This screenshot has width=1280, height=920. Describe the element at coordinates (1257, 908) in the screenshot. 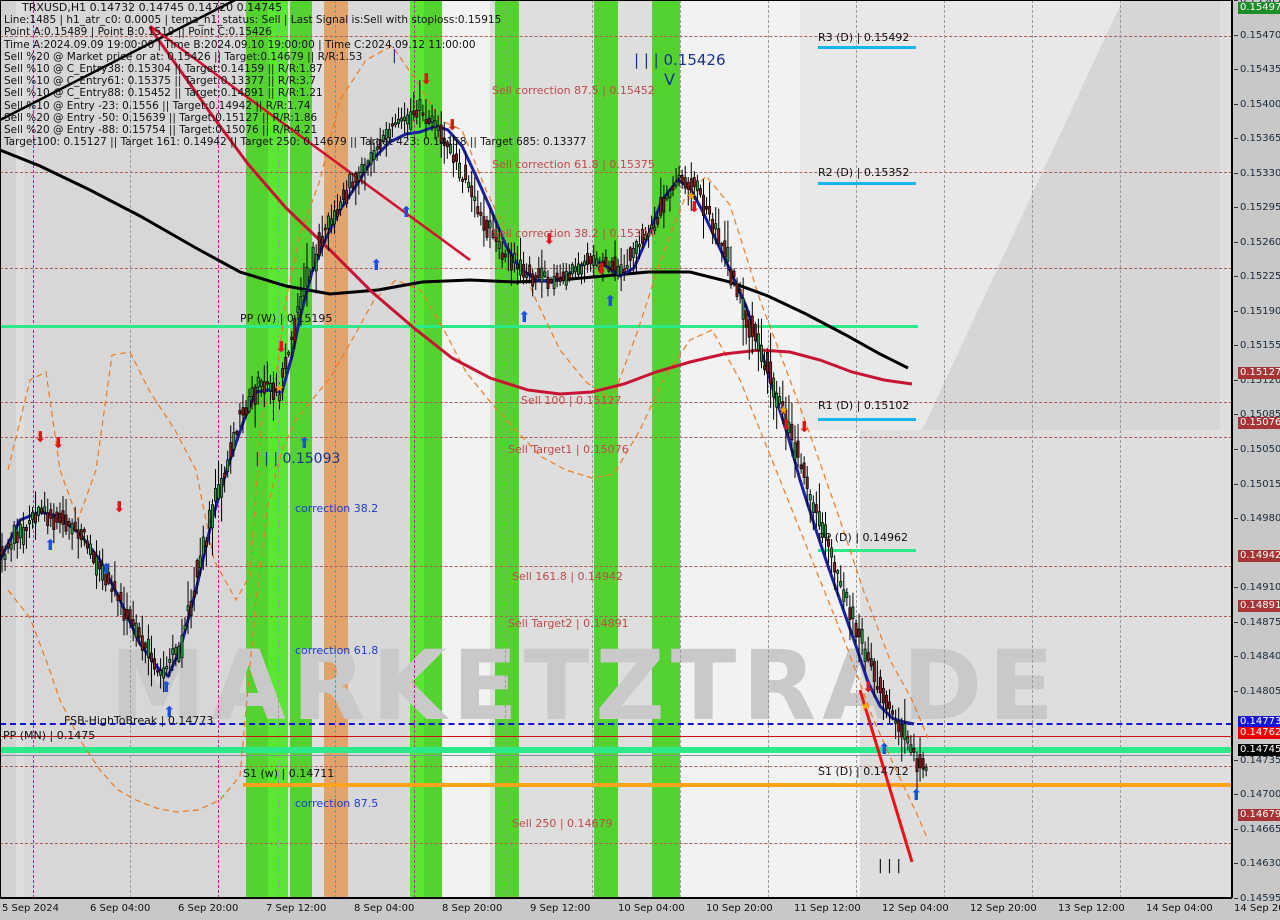

I see `time-tick: 14 Sep 20:00` at that location.